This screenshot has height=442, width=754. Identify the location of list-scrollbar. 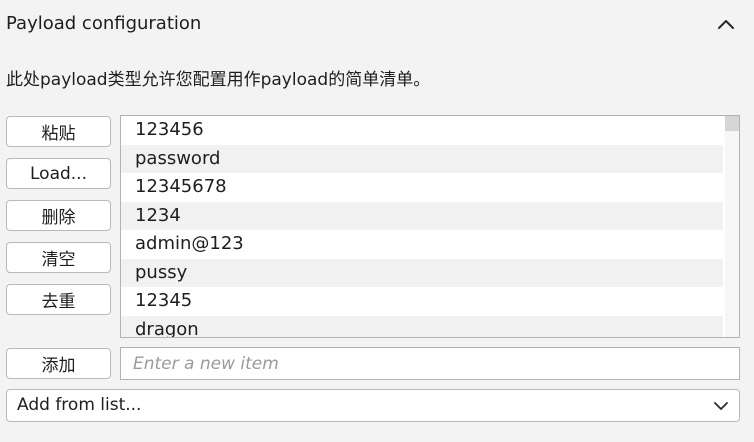
(732, 226).